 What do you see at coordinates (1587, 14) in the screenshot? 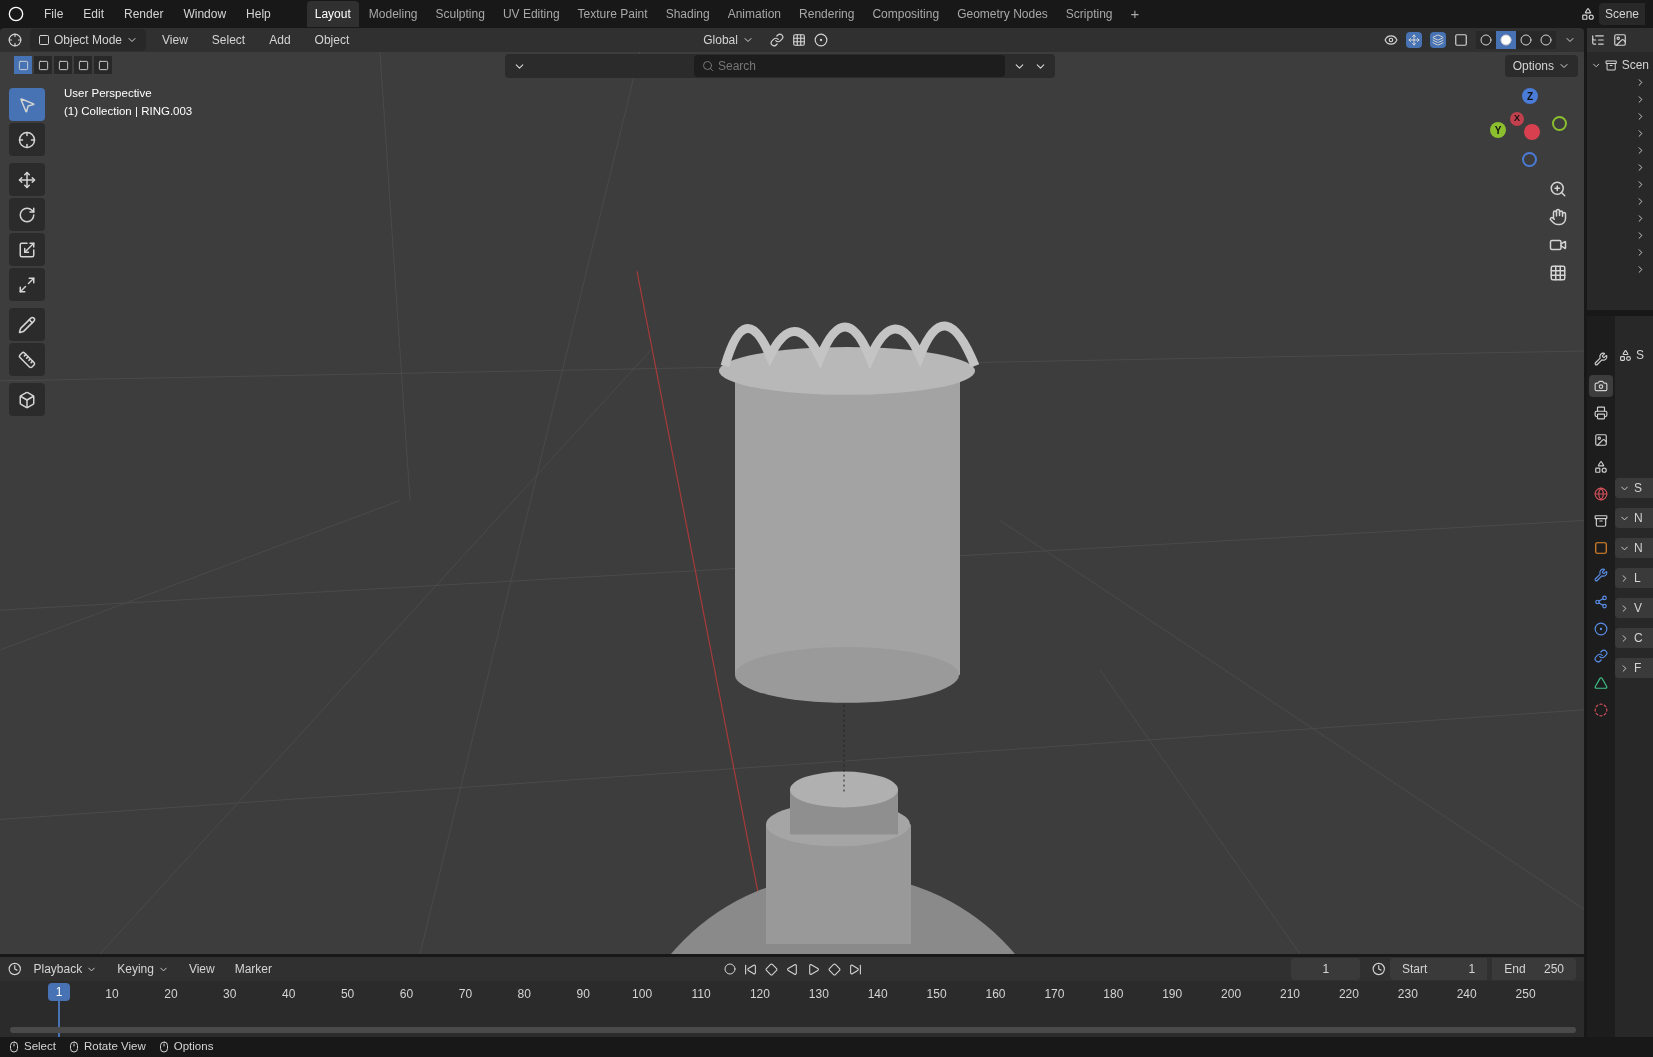
I see `scene-icon` at bounding box center [1587, 14].